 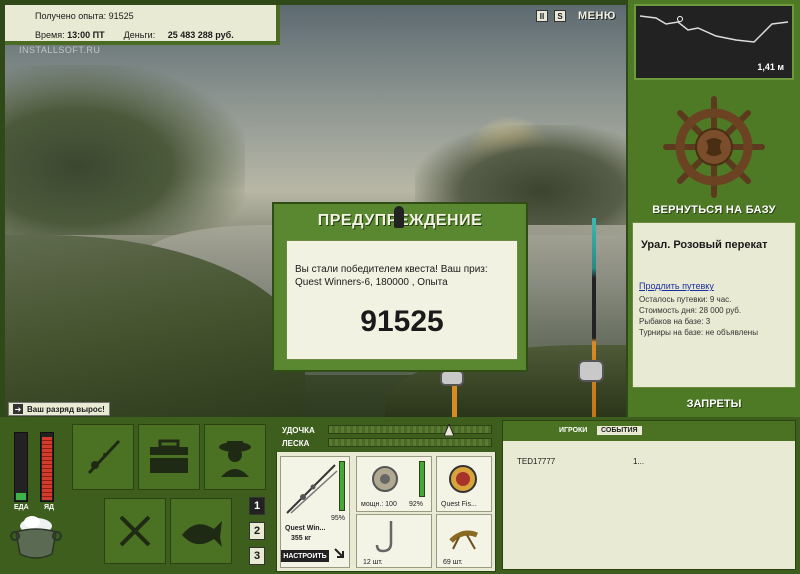 What do you see at coordinates (449, 430) in the screenshot?
I see `triangle-marker-icon` at bounding box center [449, 430].